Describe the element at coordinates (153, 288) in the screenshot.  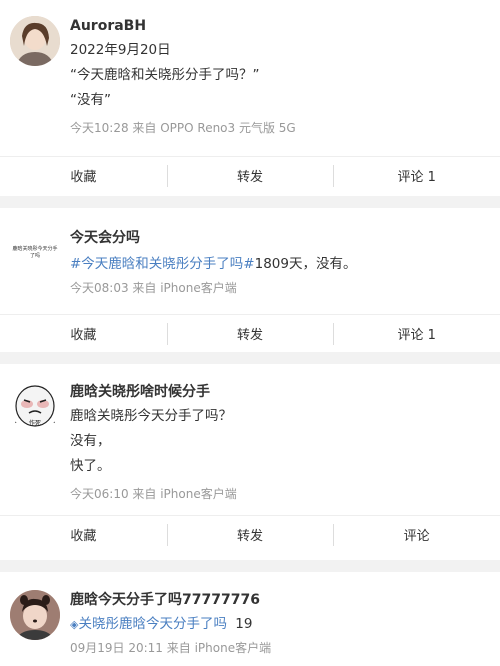
I see `post-meta: 今天08:03 来自 iPhone客户端` at that location.